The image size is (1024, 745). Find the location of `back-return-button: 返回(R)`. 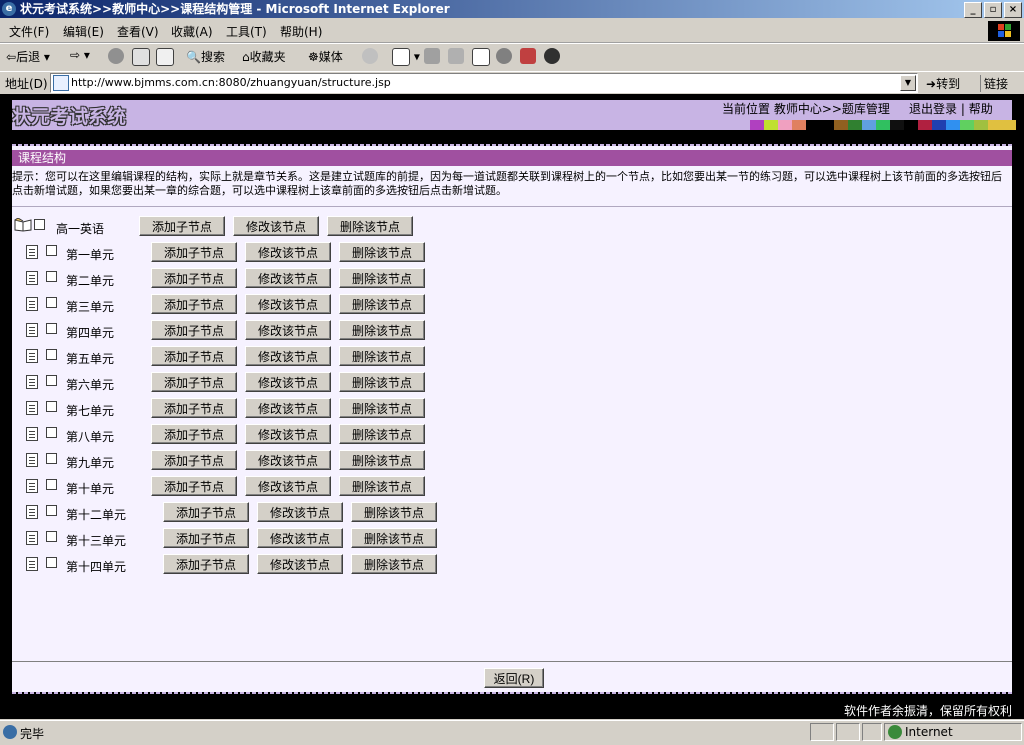

back-return-button: 返回(R) is located at coordinates (514, 678).